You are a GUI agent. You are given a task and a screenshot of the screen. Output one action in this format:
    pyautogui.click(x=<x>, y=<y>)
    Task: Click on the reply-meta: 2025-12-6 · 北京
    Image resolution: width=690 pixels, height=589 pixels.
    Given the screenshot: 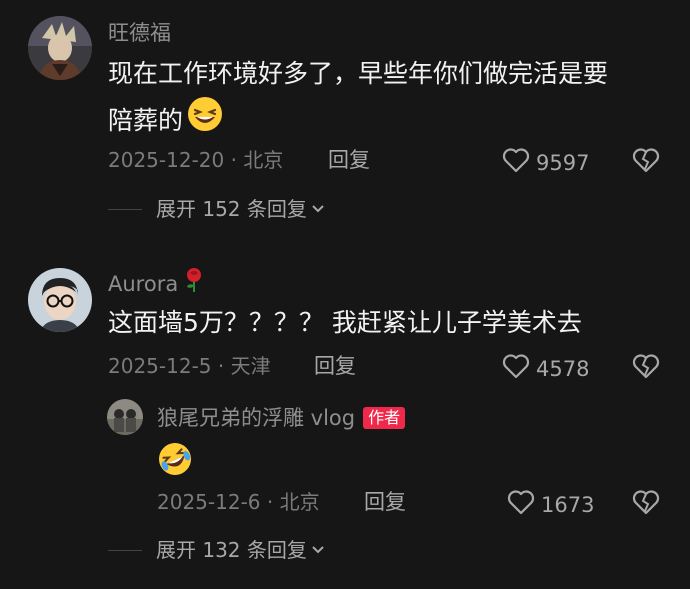 What is the action you would take?
    pyautogui.click(x=238, y=502)
    